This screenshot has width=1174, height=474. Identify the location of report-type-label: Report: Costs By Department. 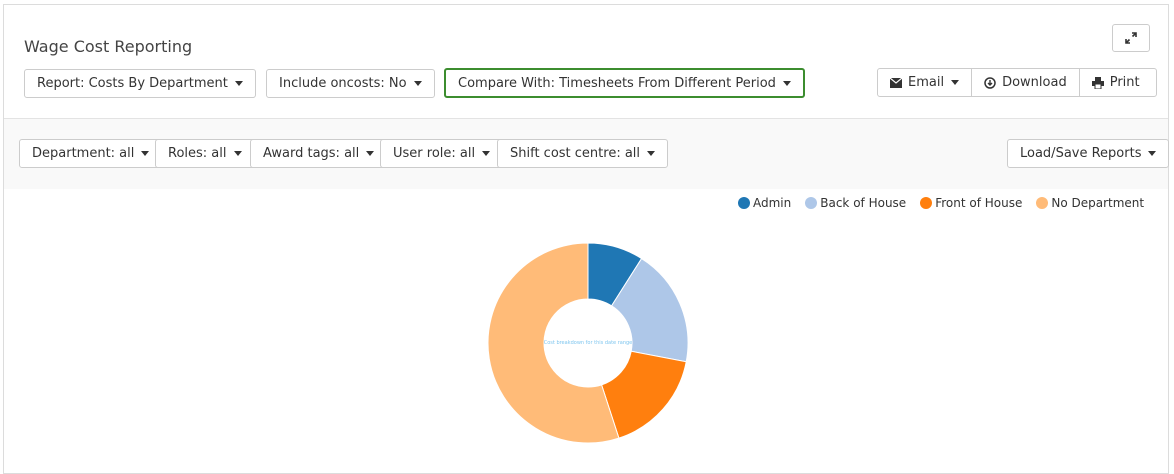
(132, 83).